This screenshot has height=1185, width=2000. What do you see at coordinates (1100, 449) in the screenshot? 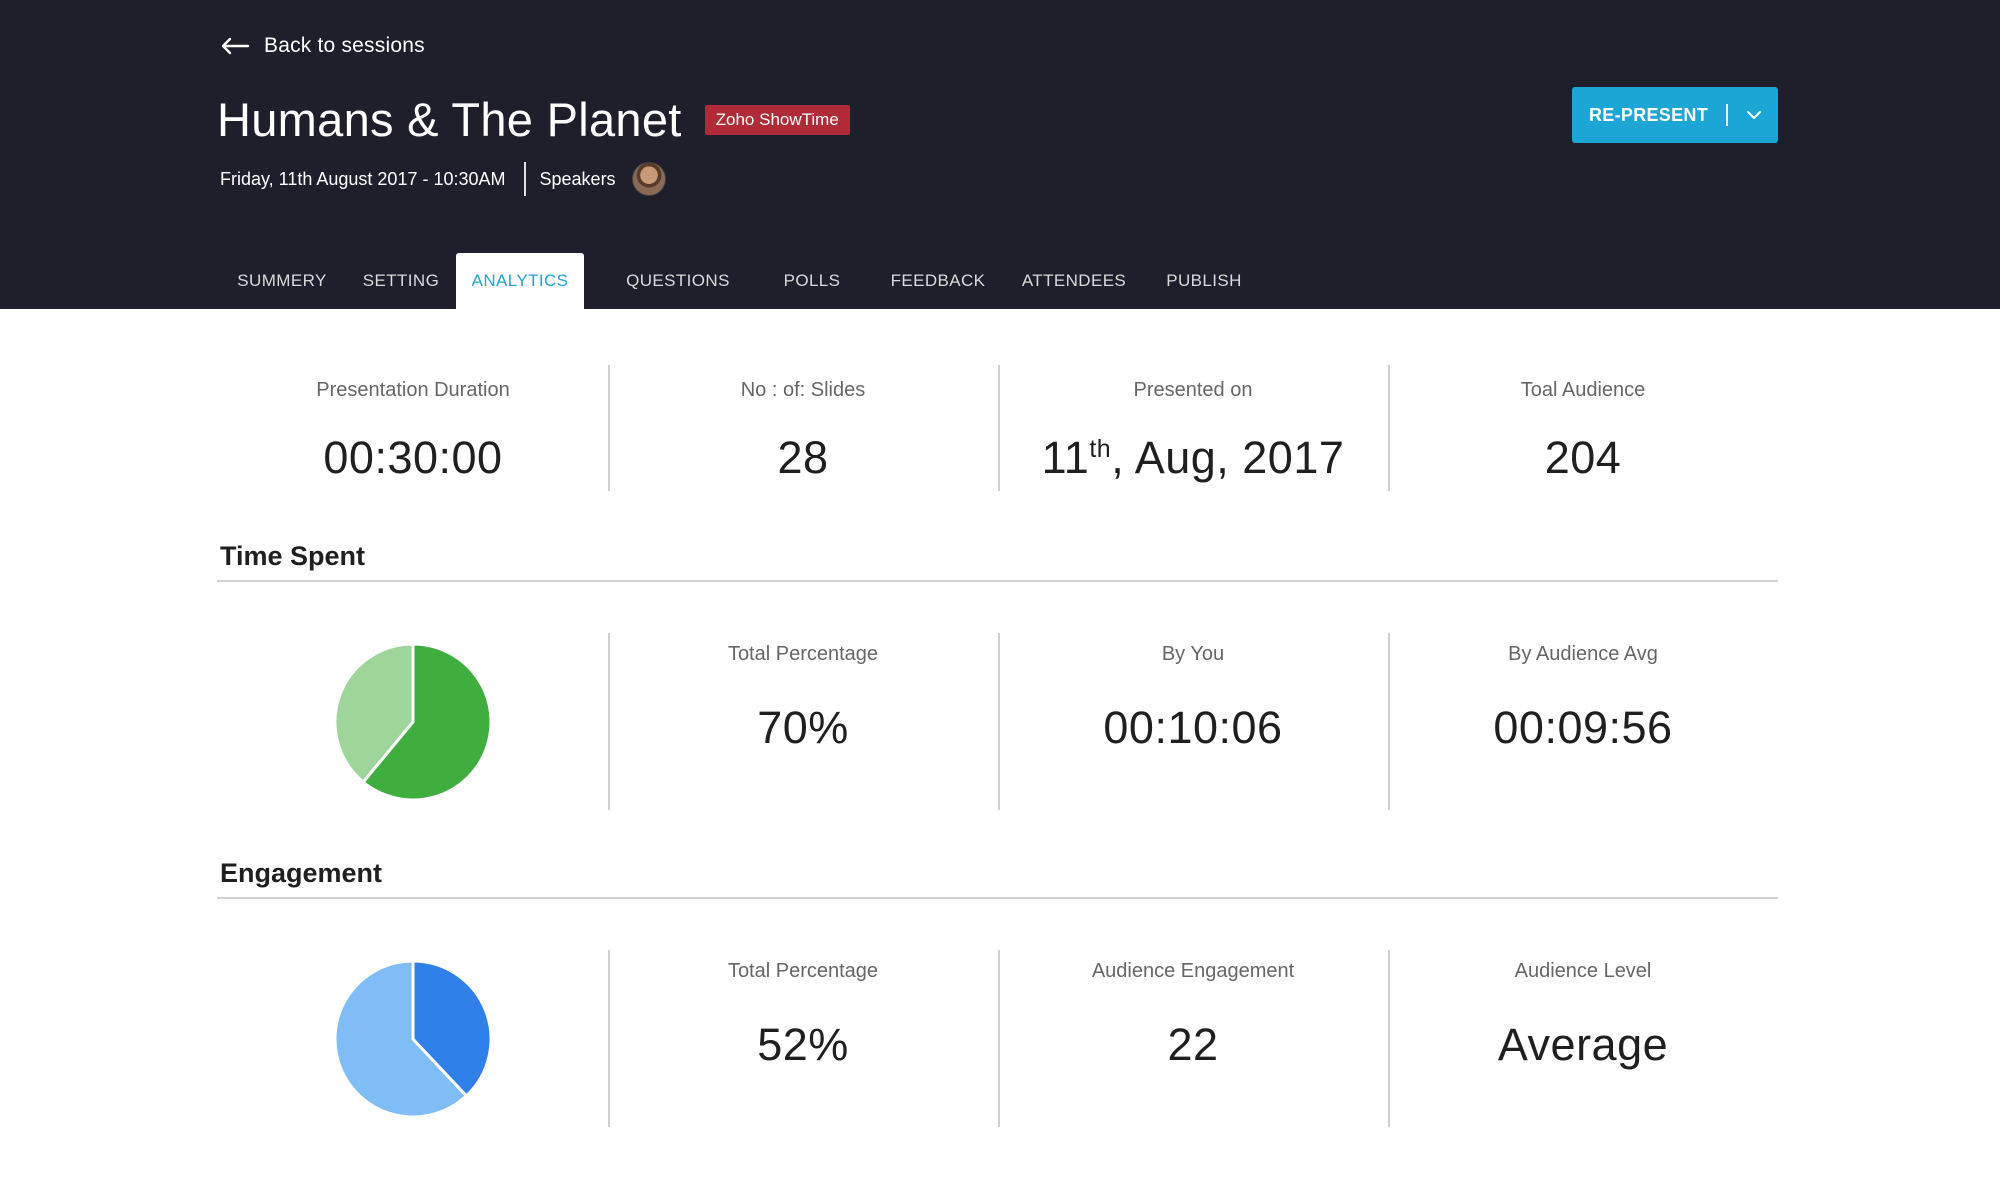
I see `date-ordinal: th` at bounding box center [1100, 449].